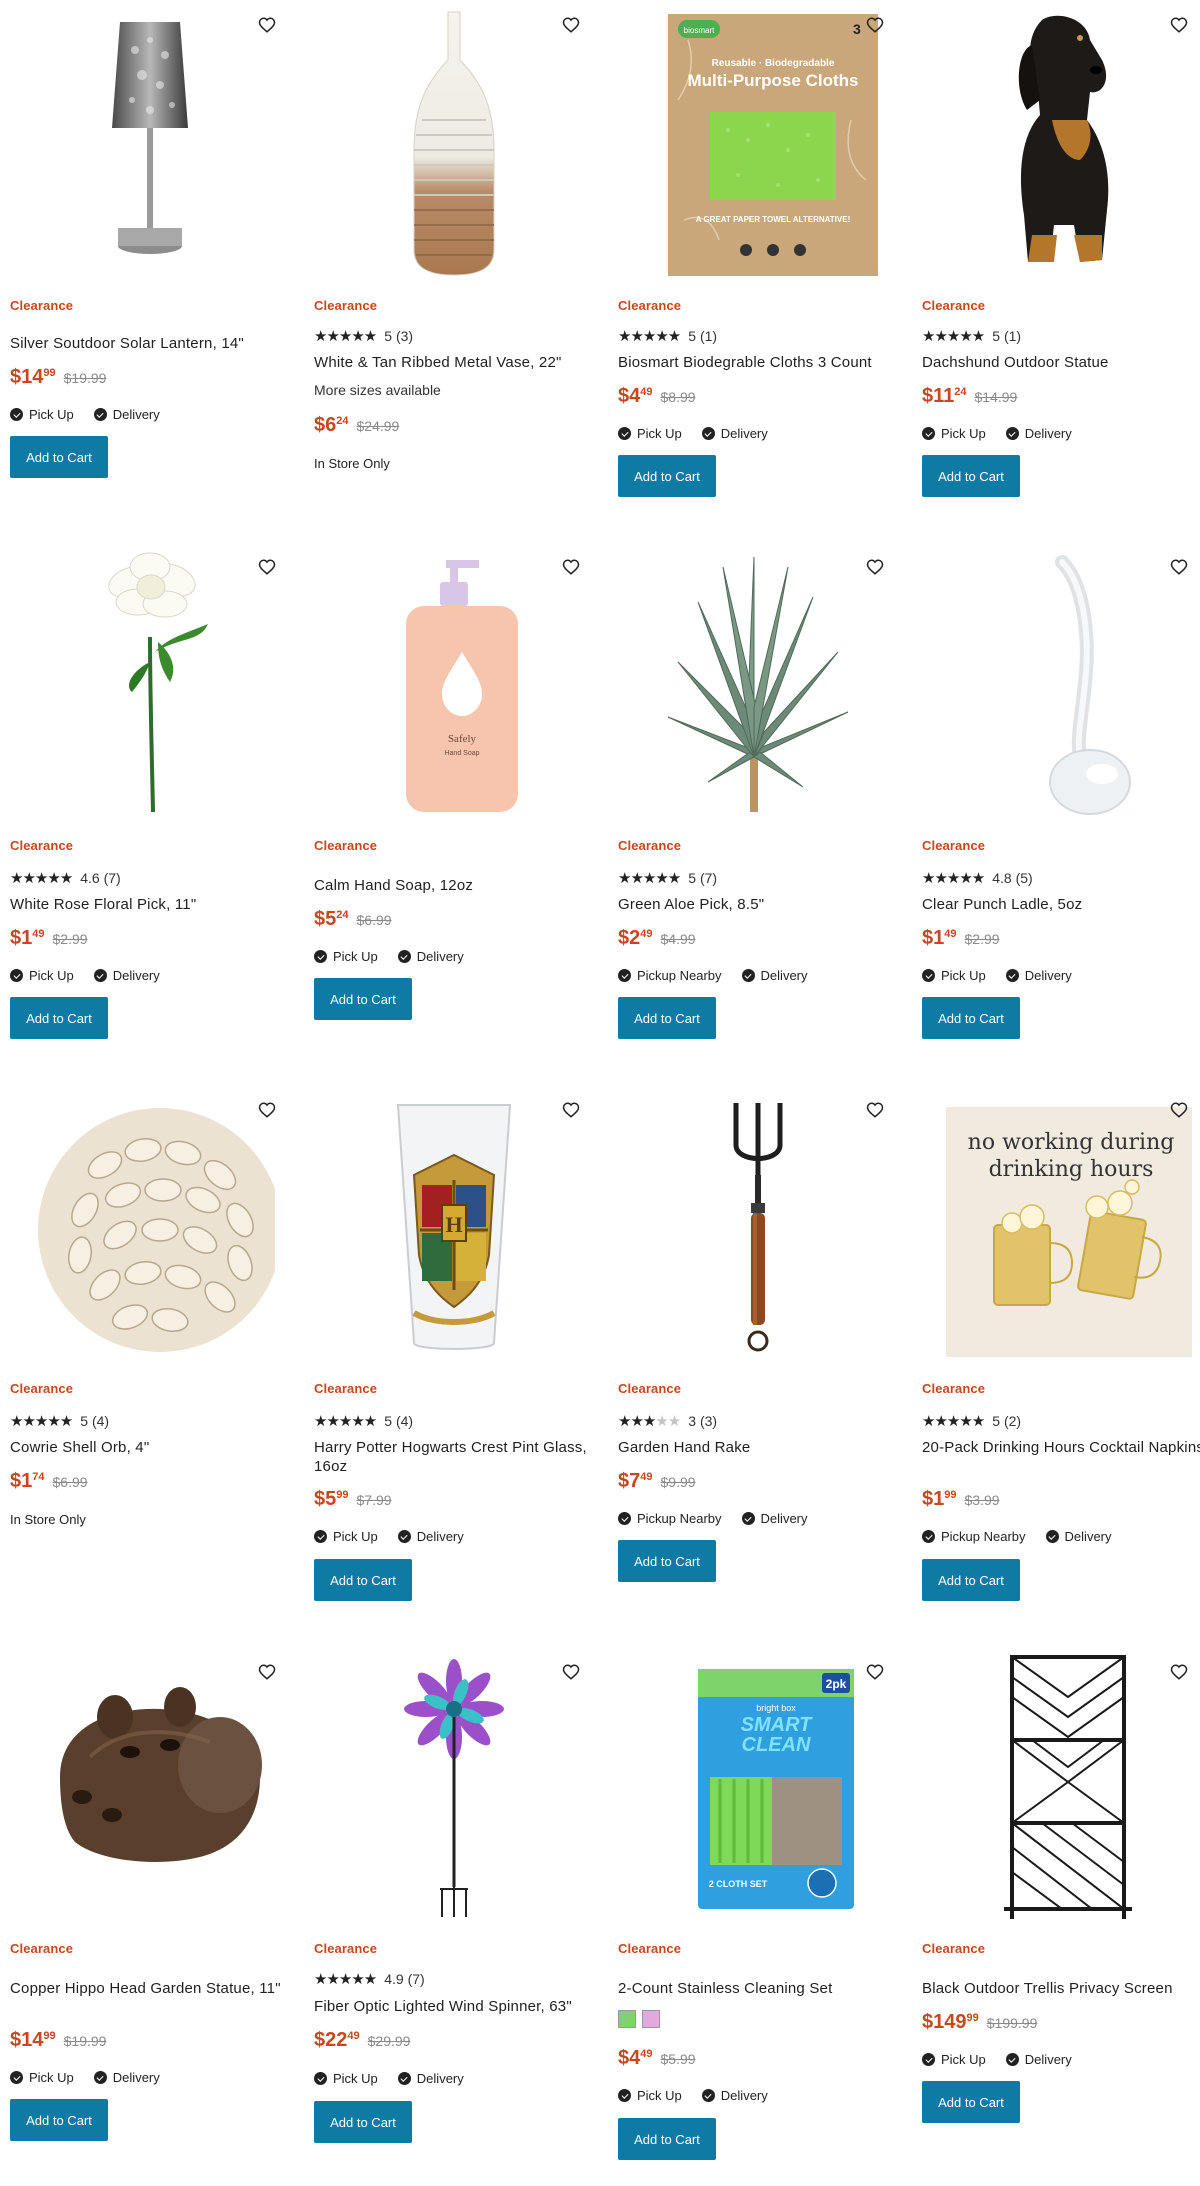  I want to click on product-title: 2-Count Stainless Cleaning Set, so click(763, 1988).